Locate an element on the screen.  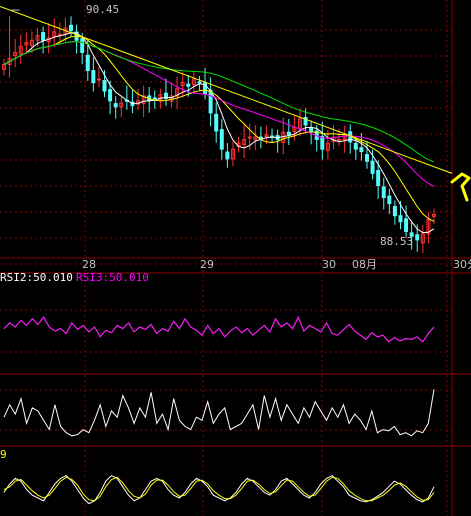
timeframe-label: 30分 is located at coordinates (462, 264).